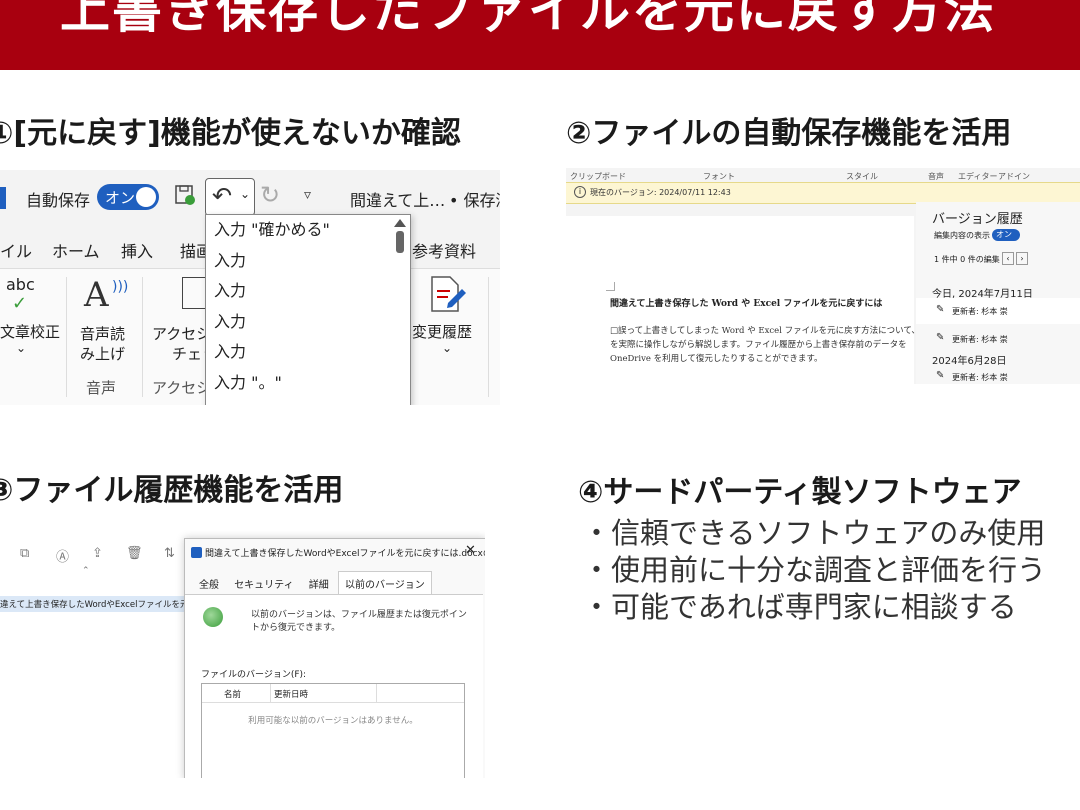 Image resolution: width=1080 pixels, height=810 pixels. What do you see at coordinates (716, 359) in the screenshot?
I see `document-body-line: OneDrive を利用して復元したりすることができます。` at bounding box center [716, 359].